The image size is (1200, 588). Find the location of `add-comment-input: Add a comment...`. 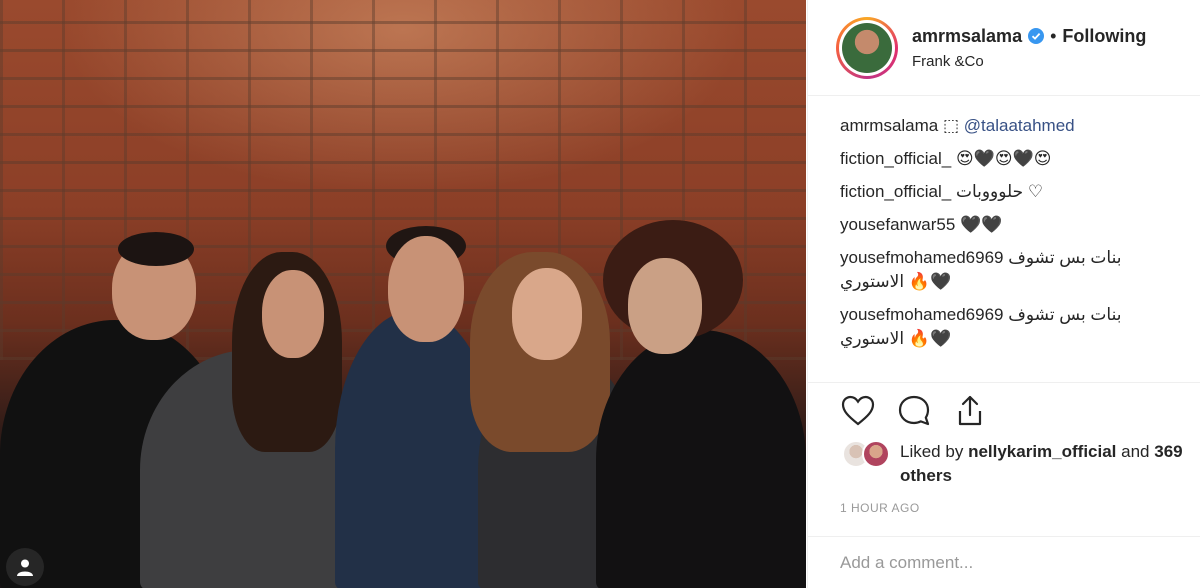

add-comment-input: Add a comment... is located at coordinates (1004, 562).